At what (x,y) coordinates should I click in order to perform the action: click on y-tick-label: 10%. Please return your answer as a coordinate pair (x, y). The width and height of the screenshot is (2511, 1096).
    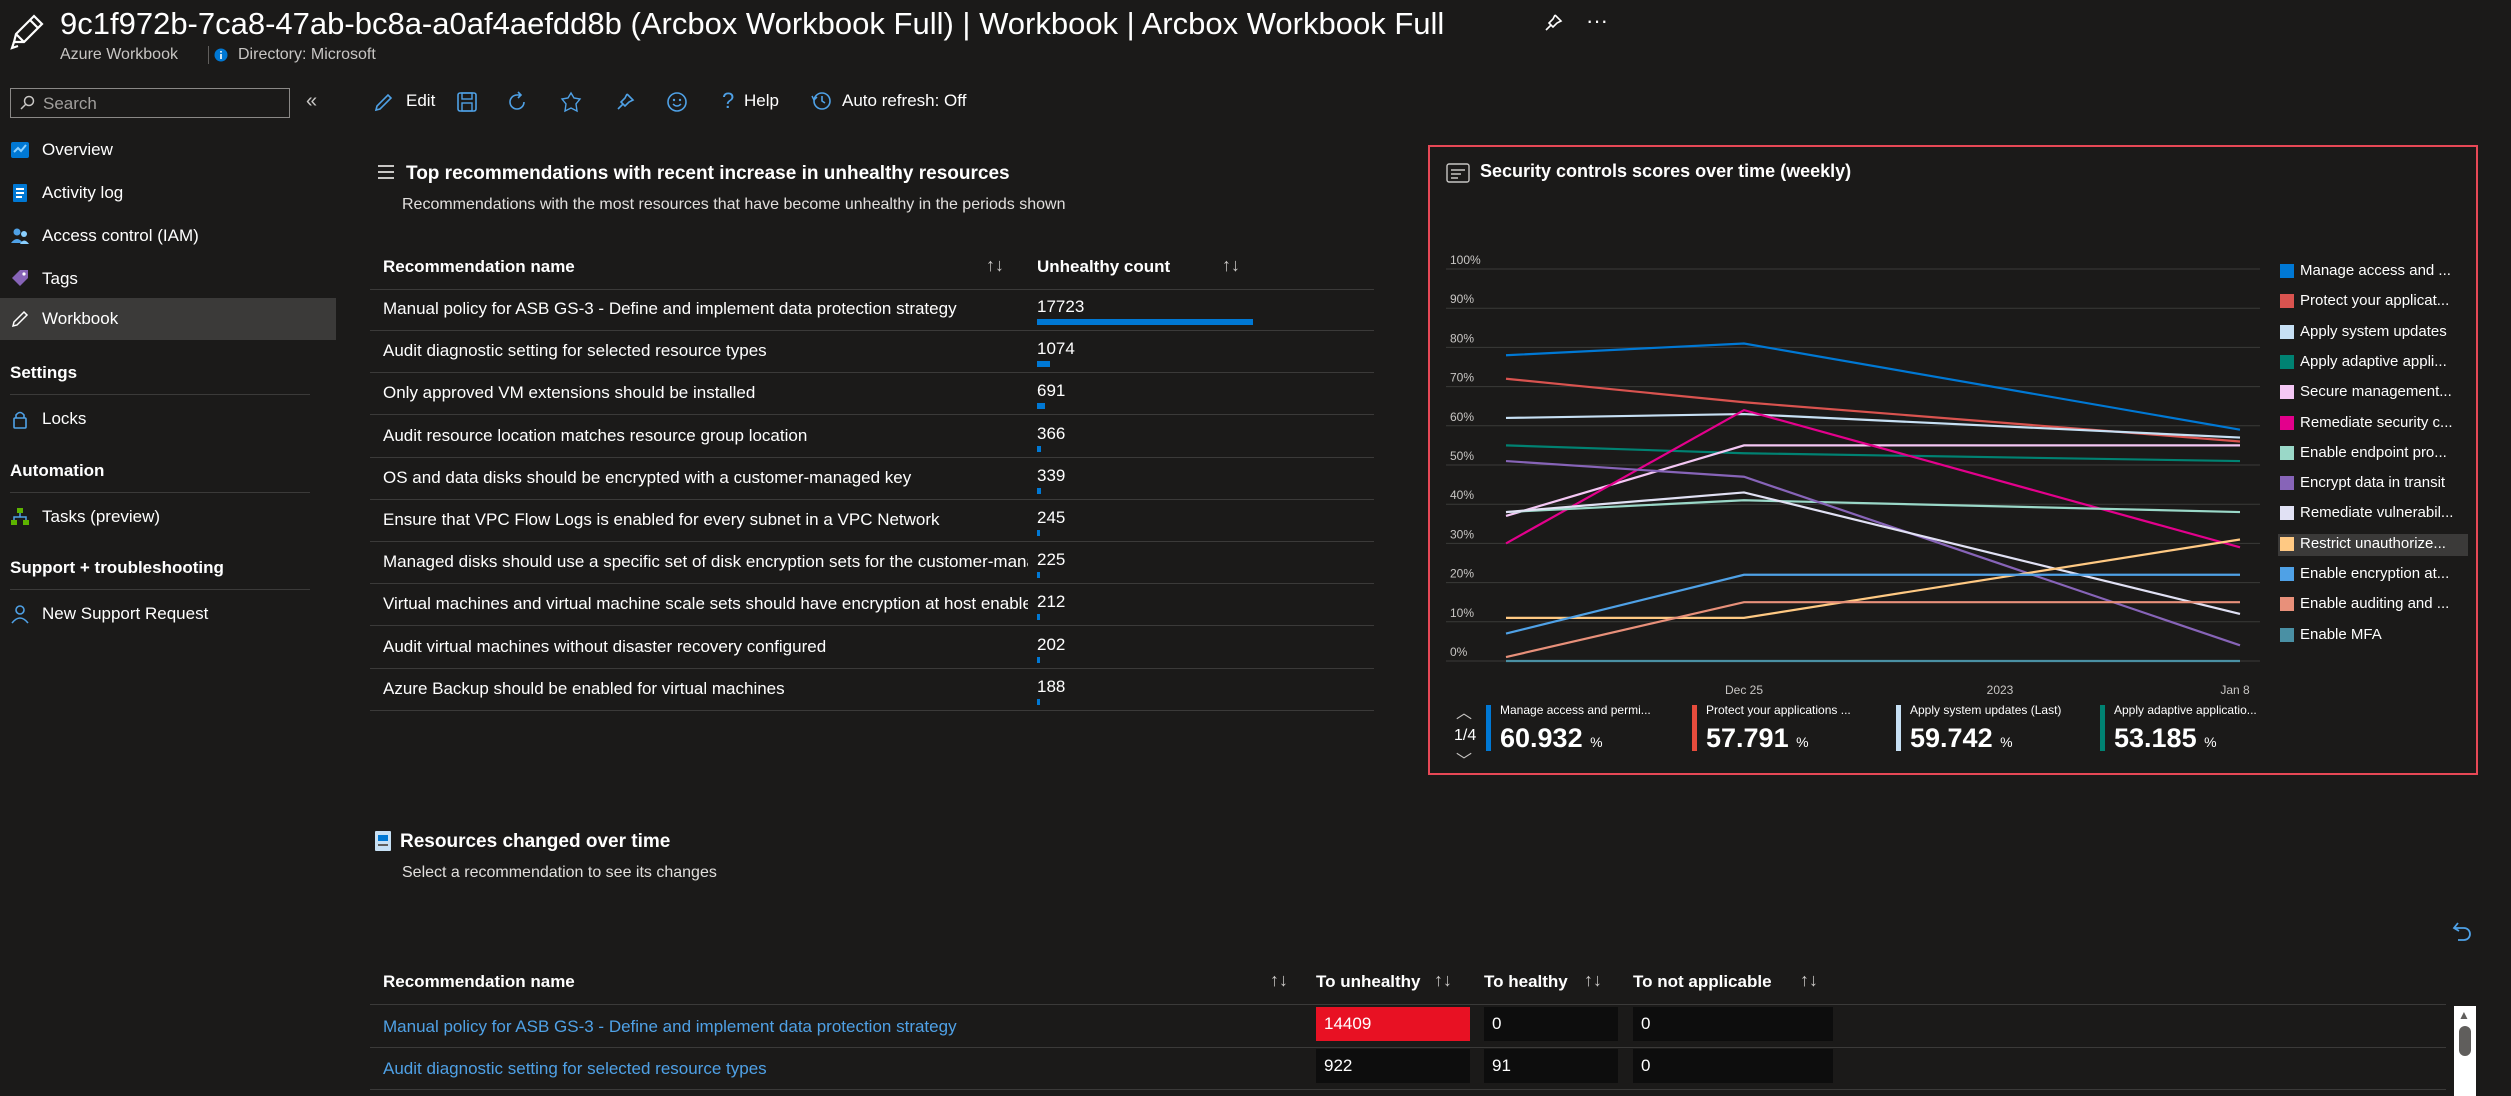
    Looking at the image, I should click on (1462, 613).